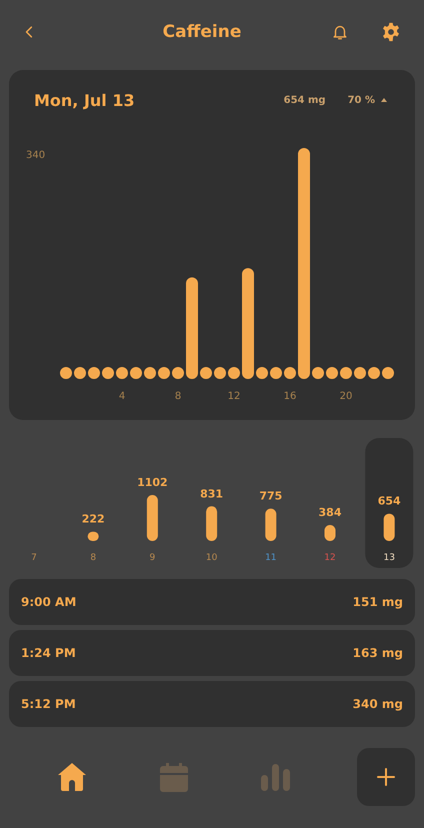 The width and height of the screenshot is (424, 828). I want to click on bell-icon, so click(340, 32).